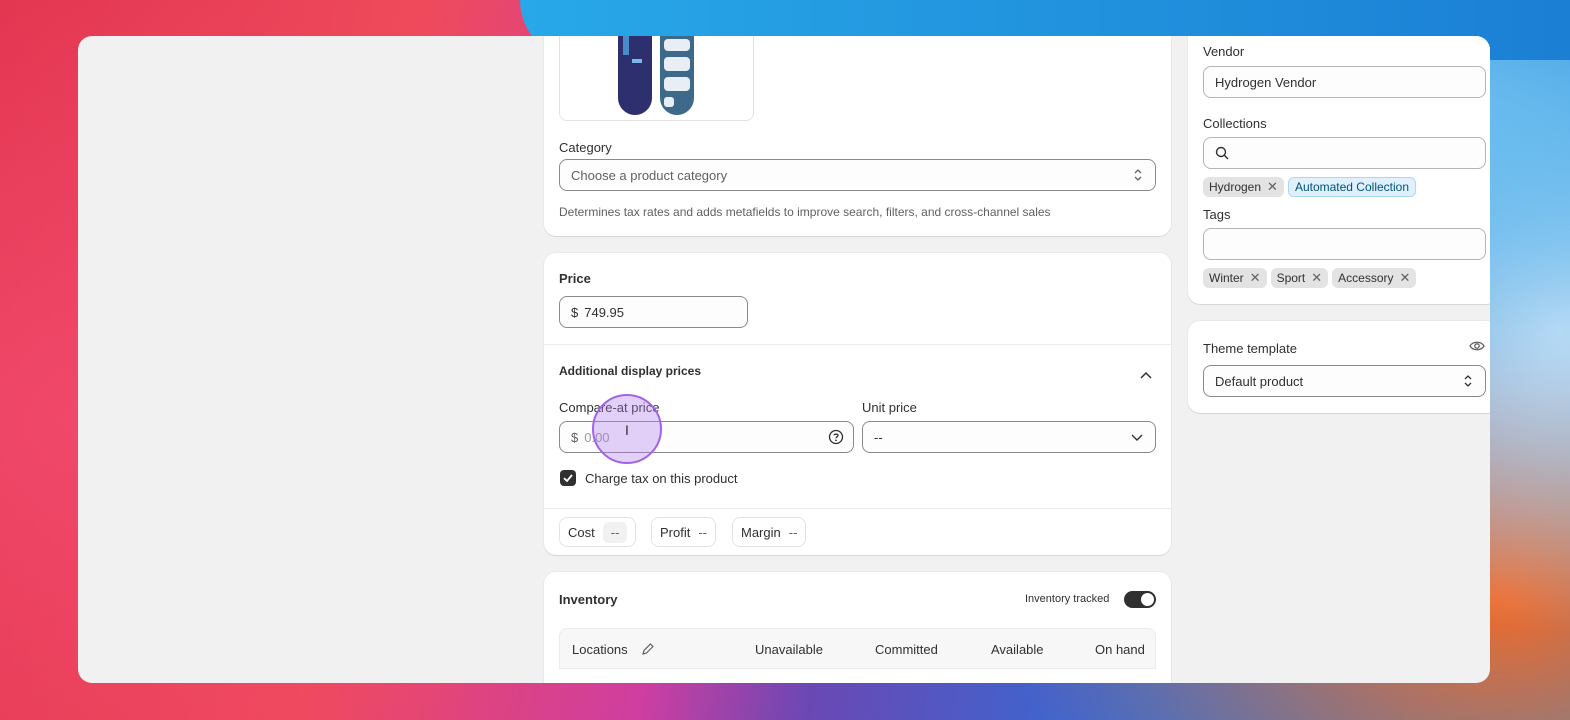 The height and width of the screenshot is (720, 1570). What do you see at coordinates (1344, 82) in the screenshot?
I see `vendor-input: Hydrogen Vendor` at bounding box center [1344, 82].